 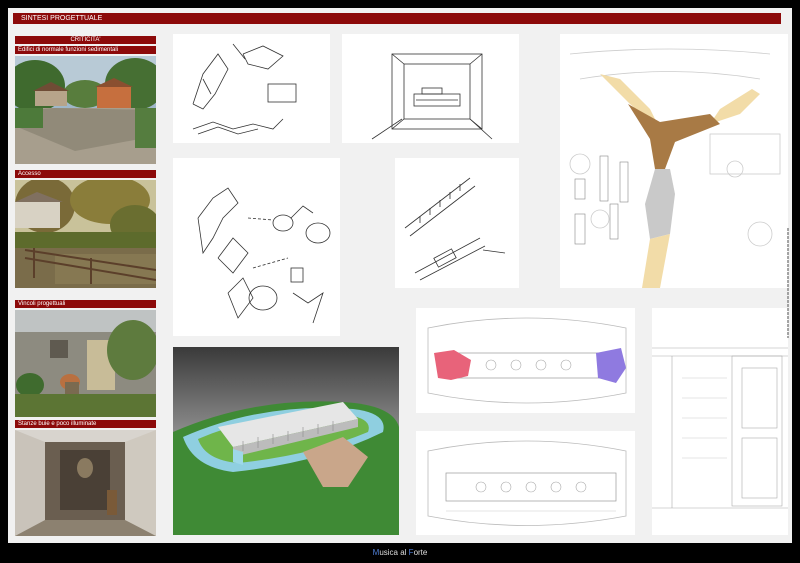 I want to click on photo-access, so click(x=85, y=234).